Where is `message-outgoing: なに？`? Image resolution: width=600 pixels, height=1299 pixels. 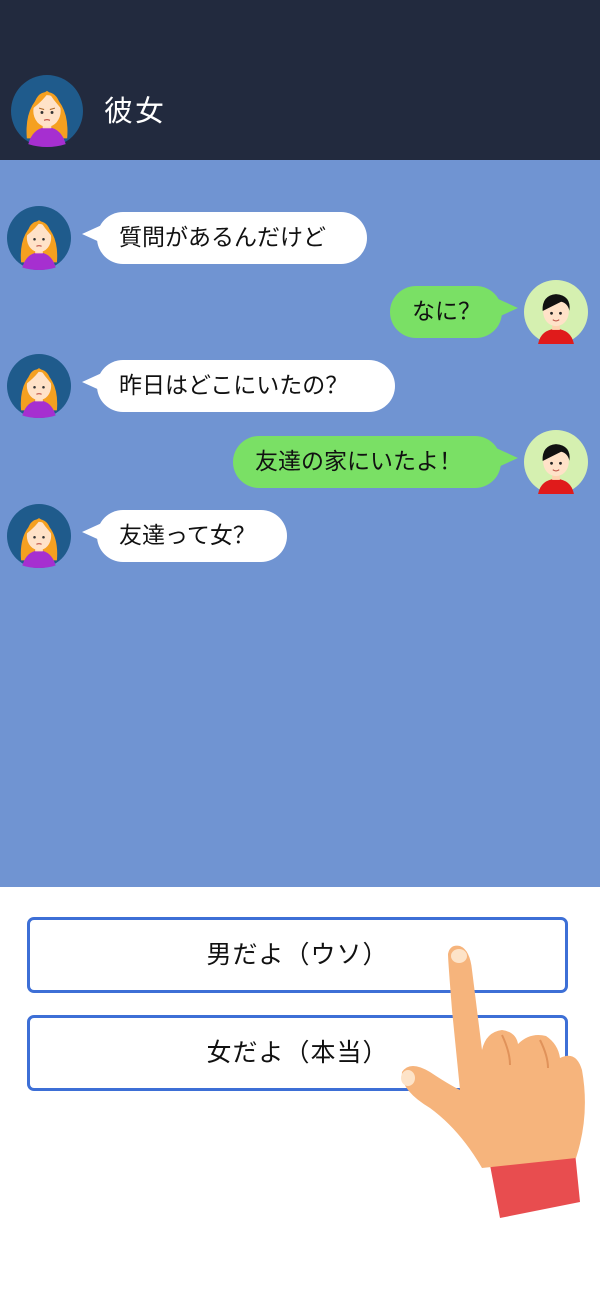
message-outgoing: なに？ is located at coordinates (300, 312).